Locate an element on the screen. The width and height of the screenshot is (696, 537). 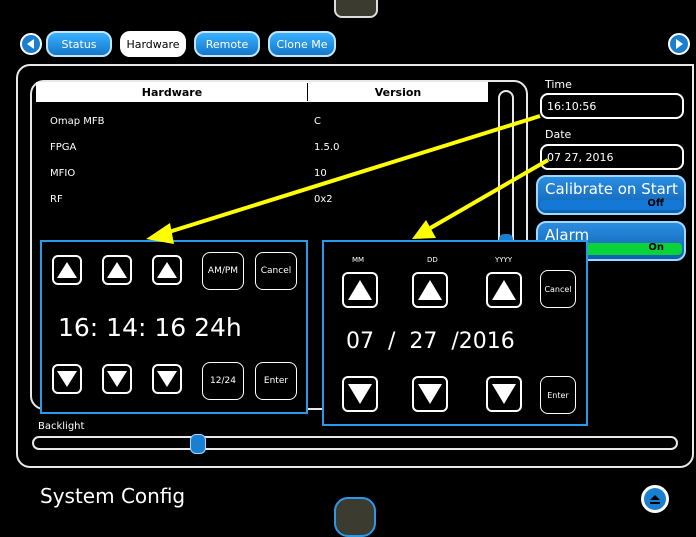
annotation-arrows is located at coordinates (348, 179).